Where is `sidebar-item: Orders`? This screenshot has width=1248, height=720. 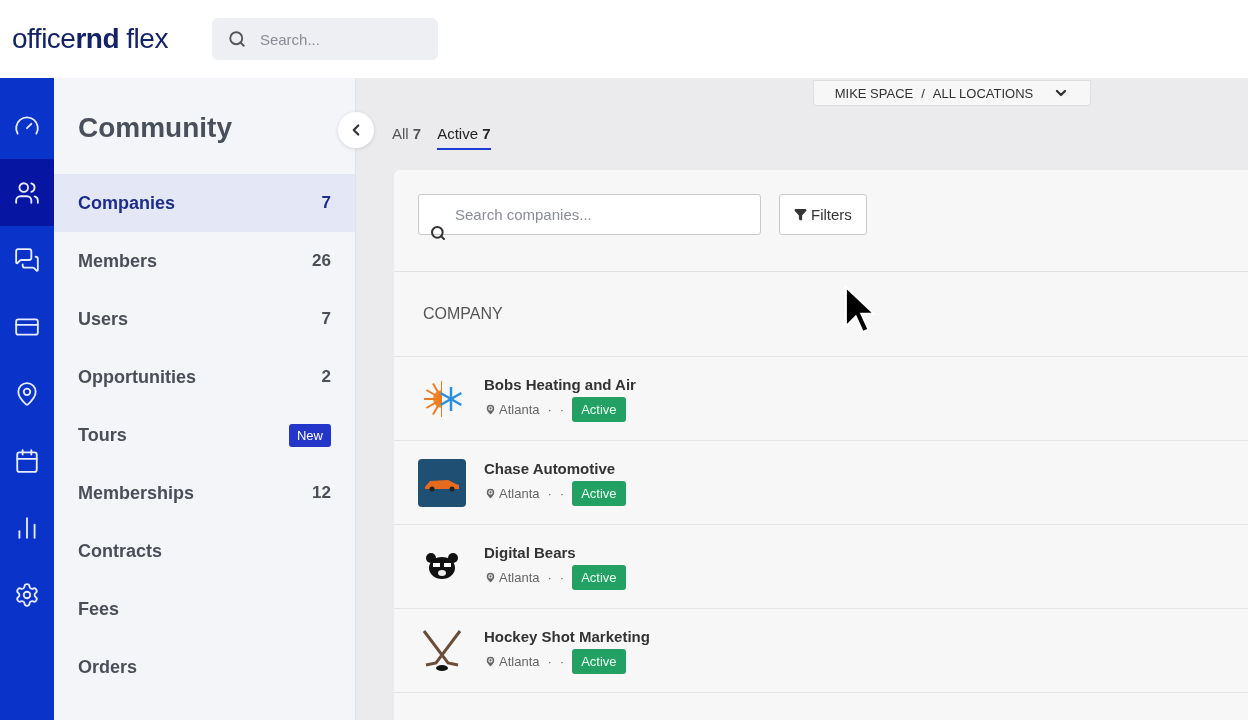 sidebar-item: Orders is located at coordinates (204, 667).